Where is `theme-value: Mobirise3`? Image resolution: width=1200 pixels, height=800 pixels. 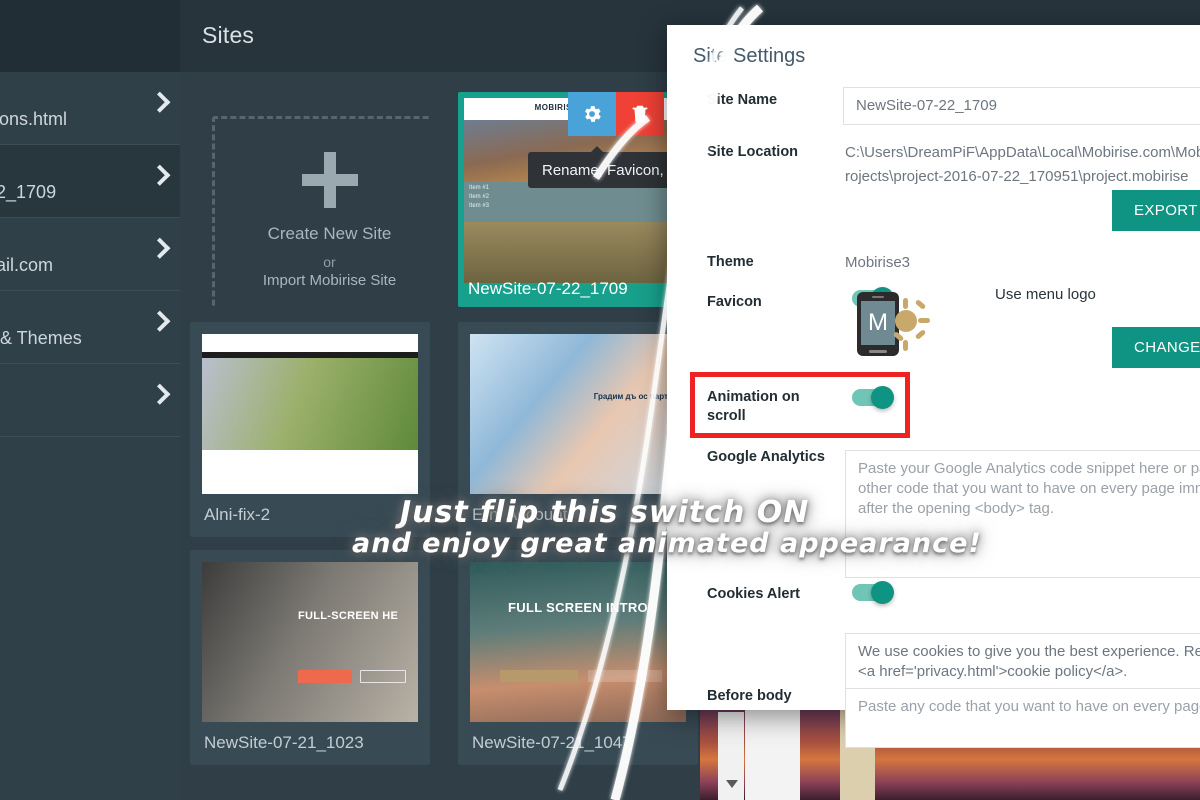 theme-value: Mobirise3 is located at coordinates (878, 262).